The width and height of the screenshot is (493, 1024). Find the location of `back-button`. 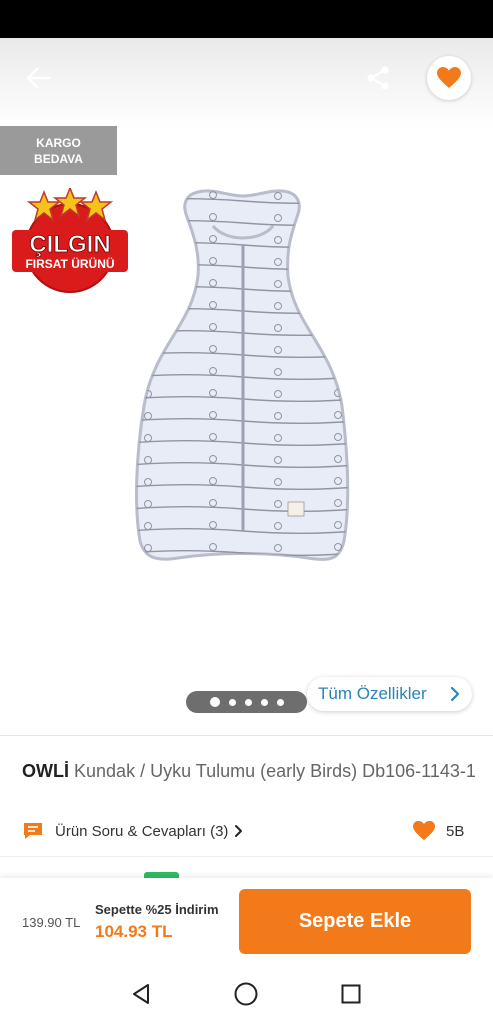

back-button is located at coordinates (38, 78).